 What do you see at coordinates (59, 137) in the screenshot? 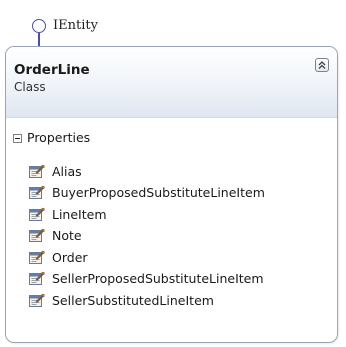
I see `properties-title: Properties` at bounding box center [59, 137].